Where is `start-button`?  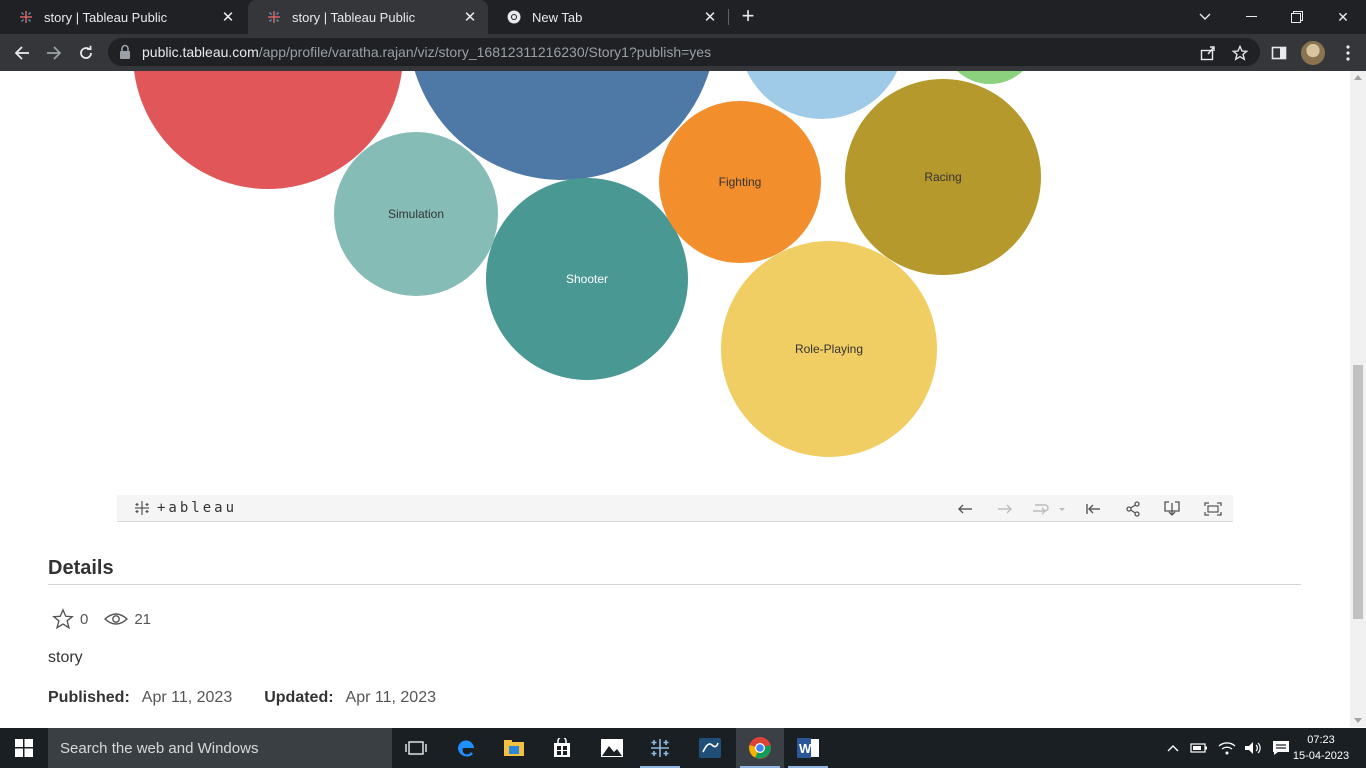 start-button is located at coordinates (24, 748).